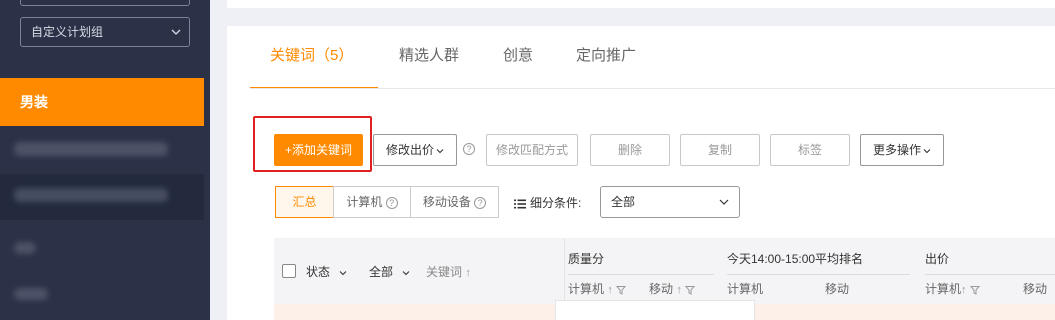 This screenshot has width=1055, height=320. I want to click on filter-label: 细分条件:, so click(547, 202).